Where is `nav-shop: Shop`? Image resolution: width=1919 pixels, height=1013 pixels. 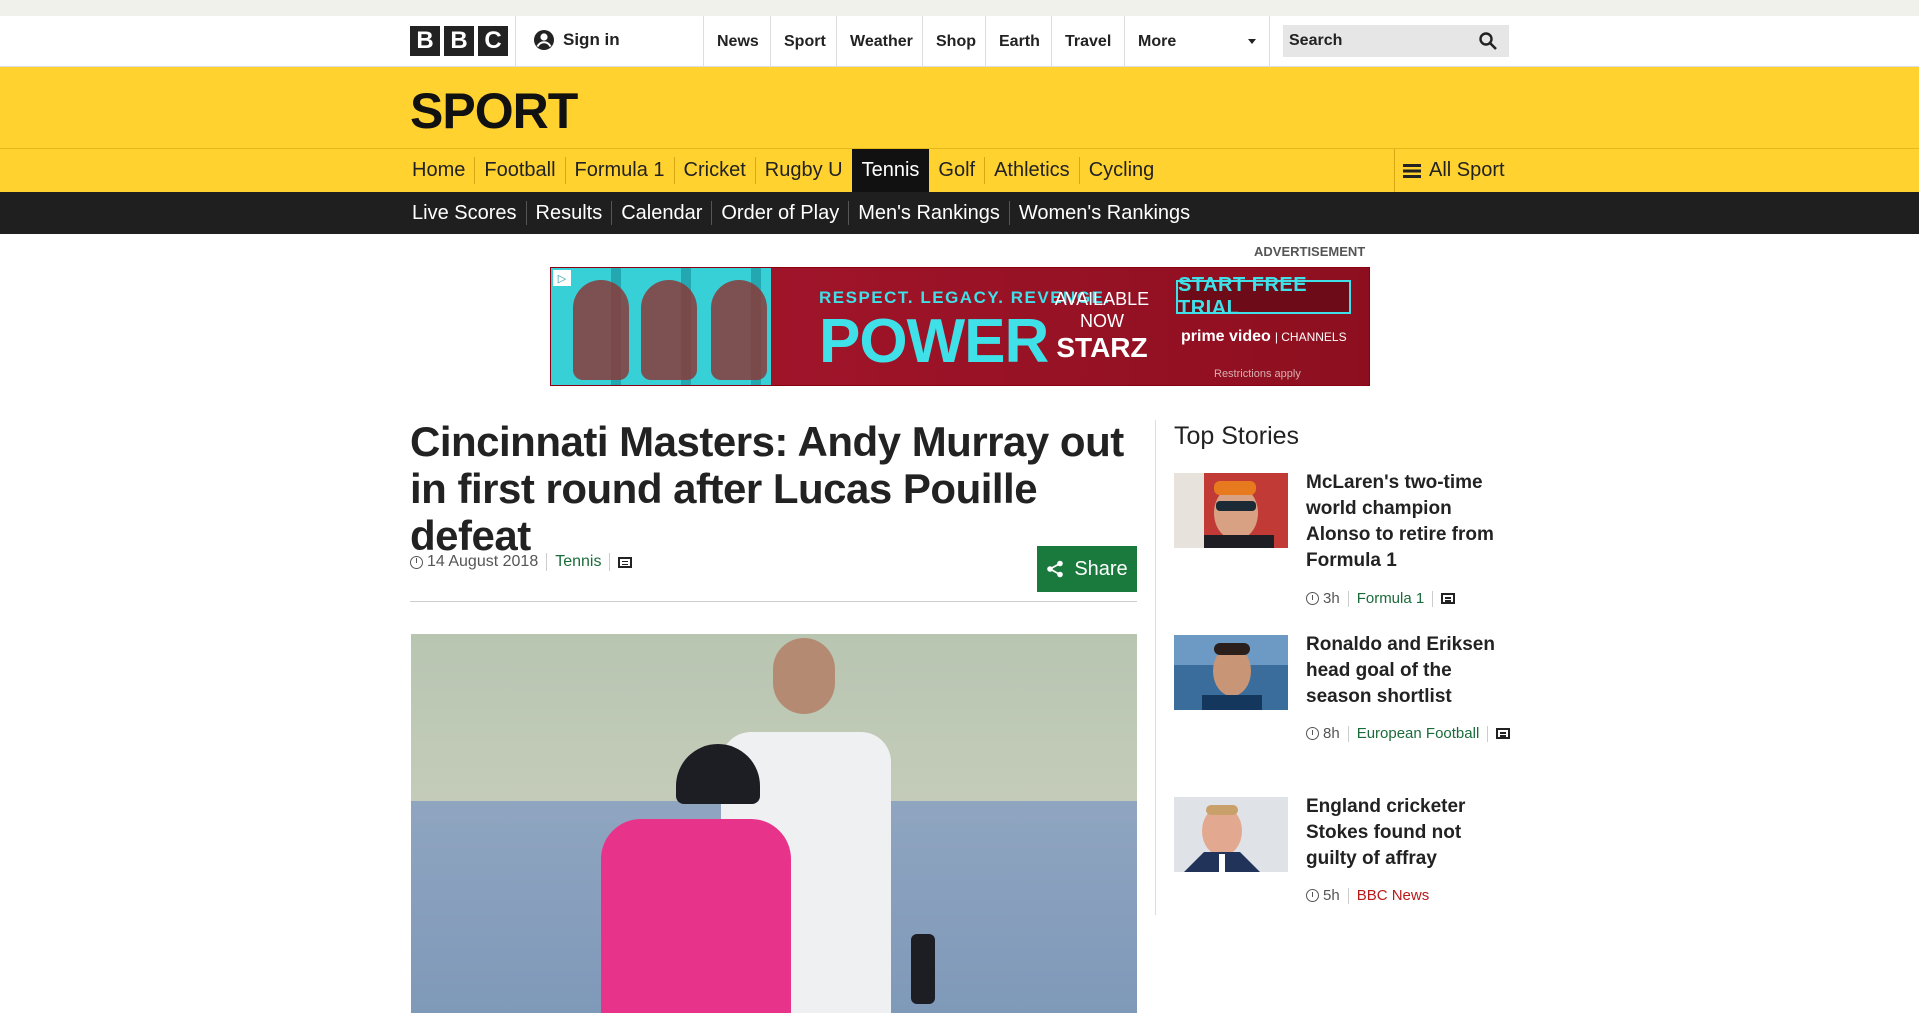
nav-shop: Shop is located at coordinates (953, 41).